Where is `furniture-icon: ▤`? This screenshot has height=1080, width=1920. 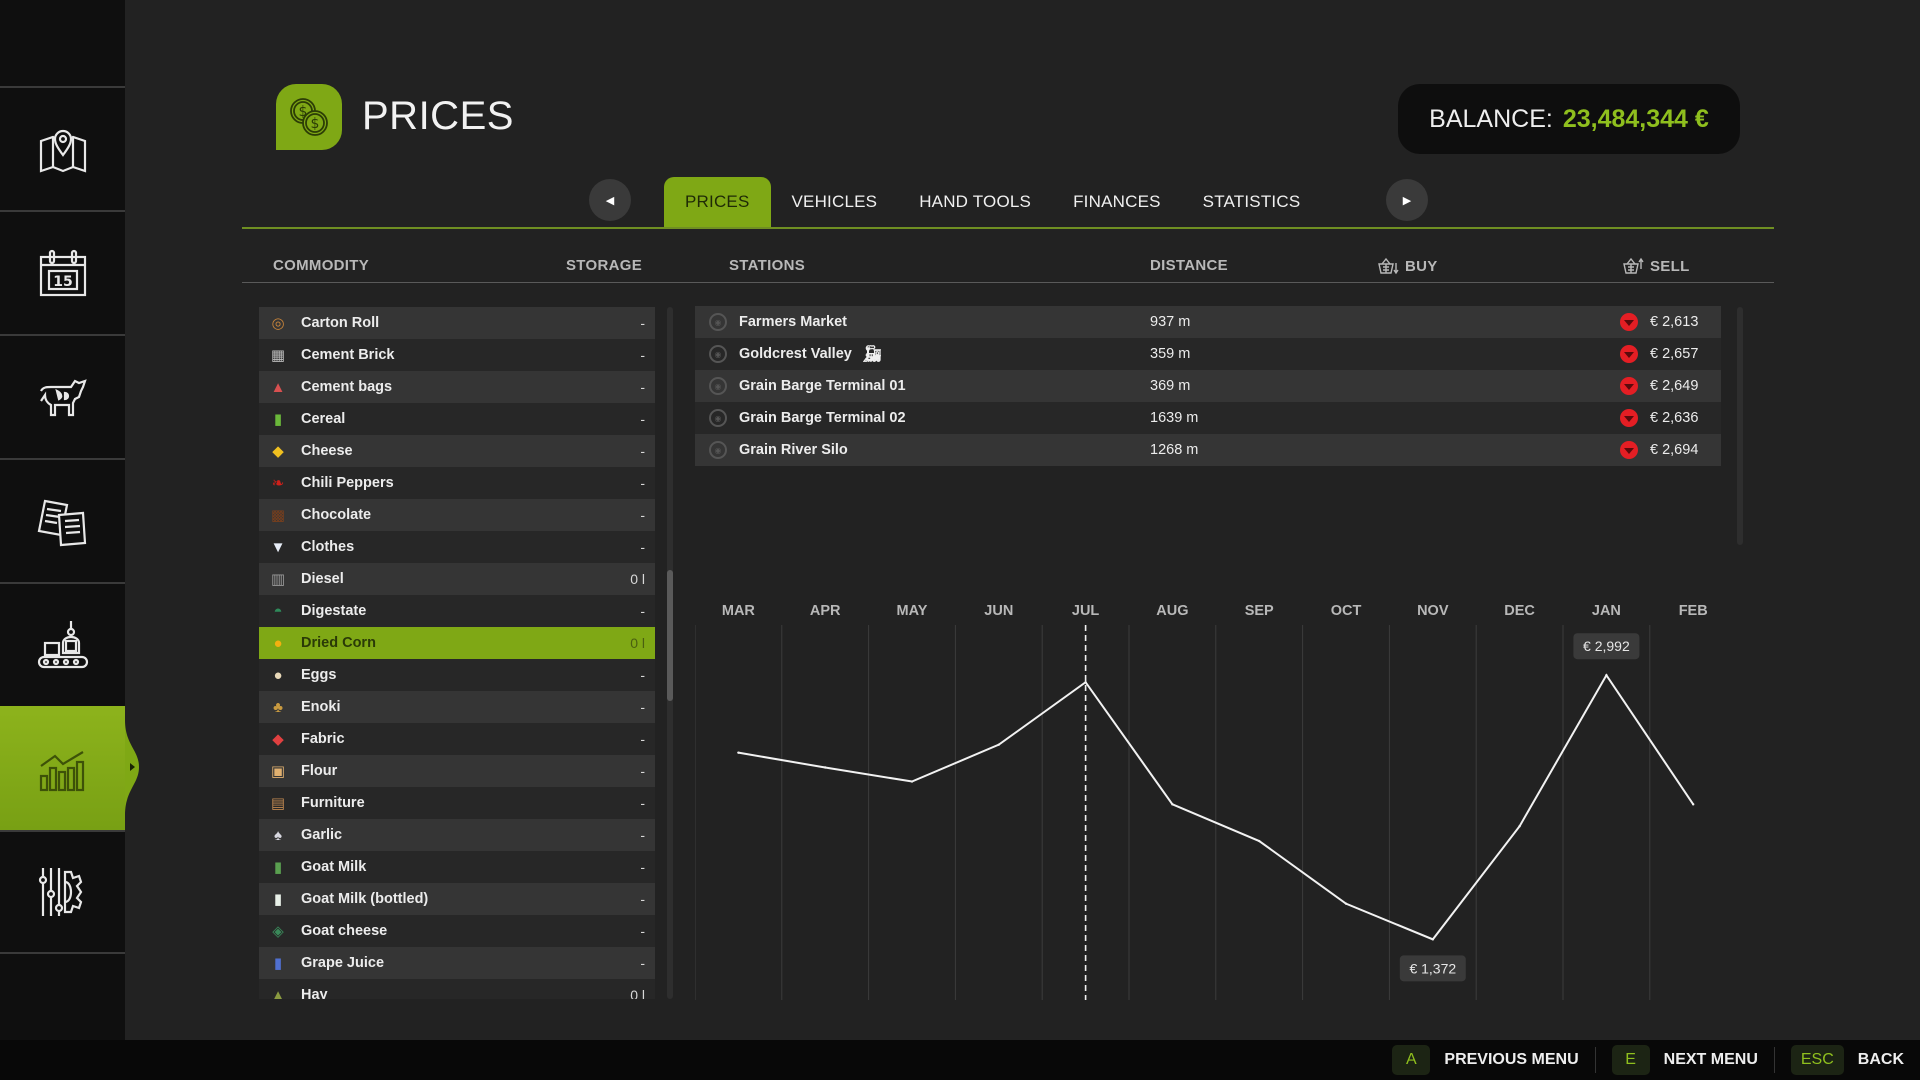 furniture-icon: ▤ is located at coordinates (278, 803).